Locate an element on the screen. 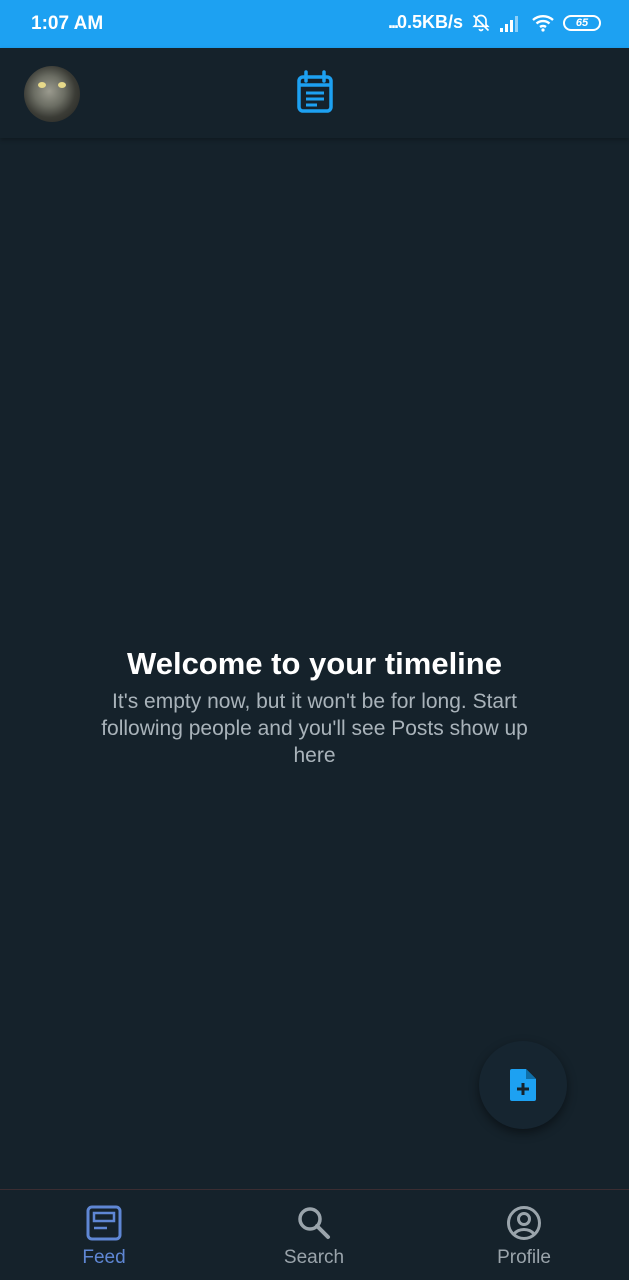 This screenshot has height=1280, width=629. tab-profile: Profile is located at coordinates (524, 1235).